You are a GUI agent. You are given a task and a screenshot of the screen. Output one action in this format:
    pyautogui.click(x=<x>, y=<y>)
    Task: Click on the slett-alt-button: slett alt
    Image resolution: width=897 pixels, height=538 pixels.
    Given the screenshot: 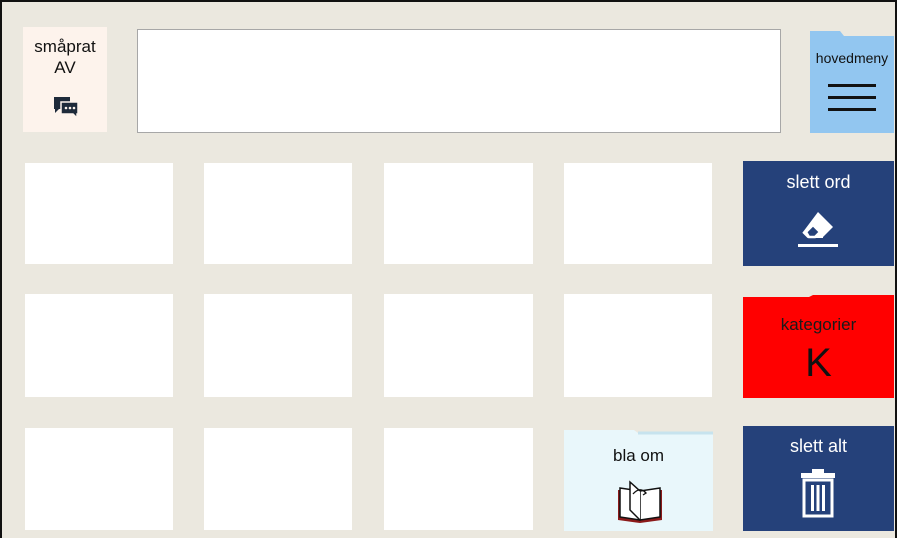 What is the action you would take?
    pyautogui.click(x=818, y=478)
    